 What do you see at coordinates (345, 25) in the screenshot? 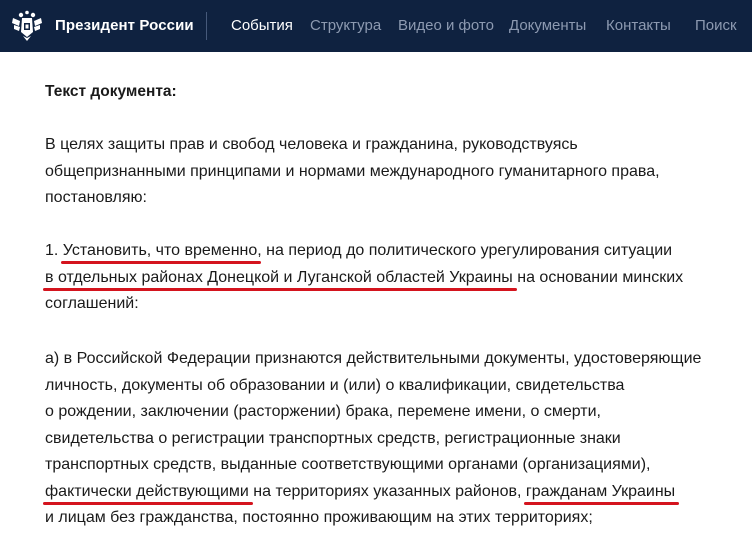
I see `nav-structure: Структура` at bounding box center [345, 25].